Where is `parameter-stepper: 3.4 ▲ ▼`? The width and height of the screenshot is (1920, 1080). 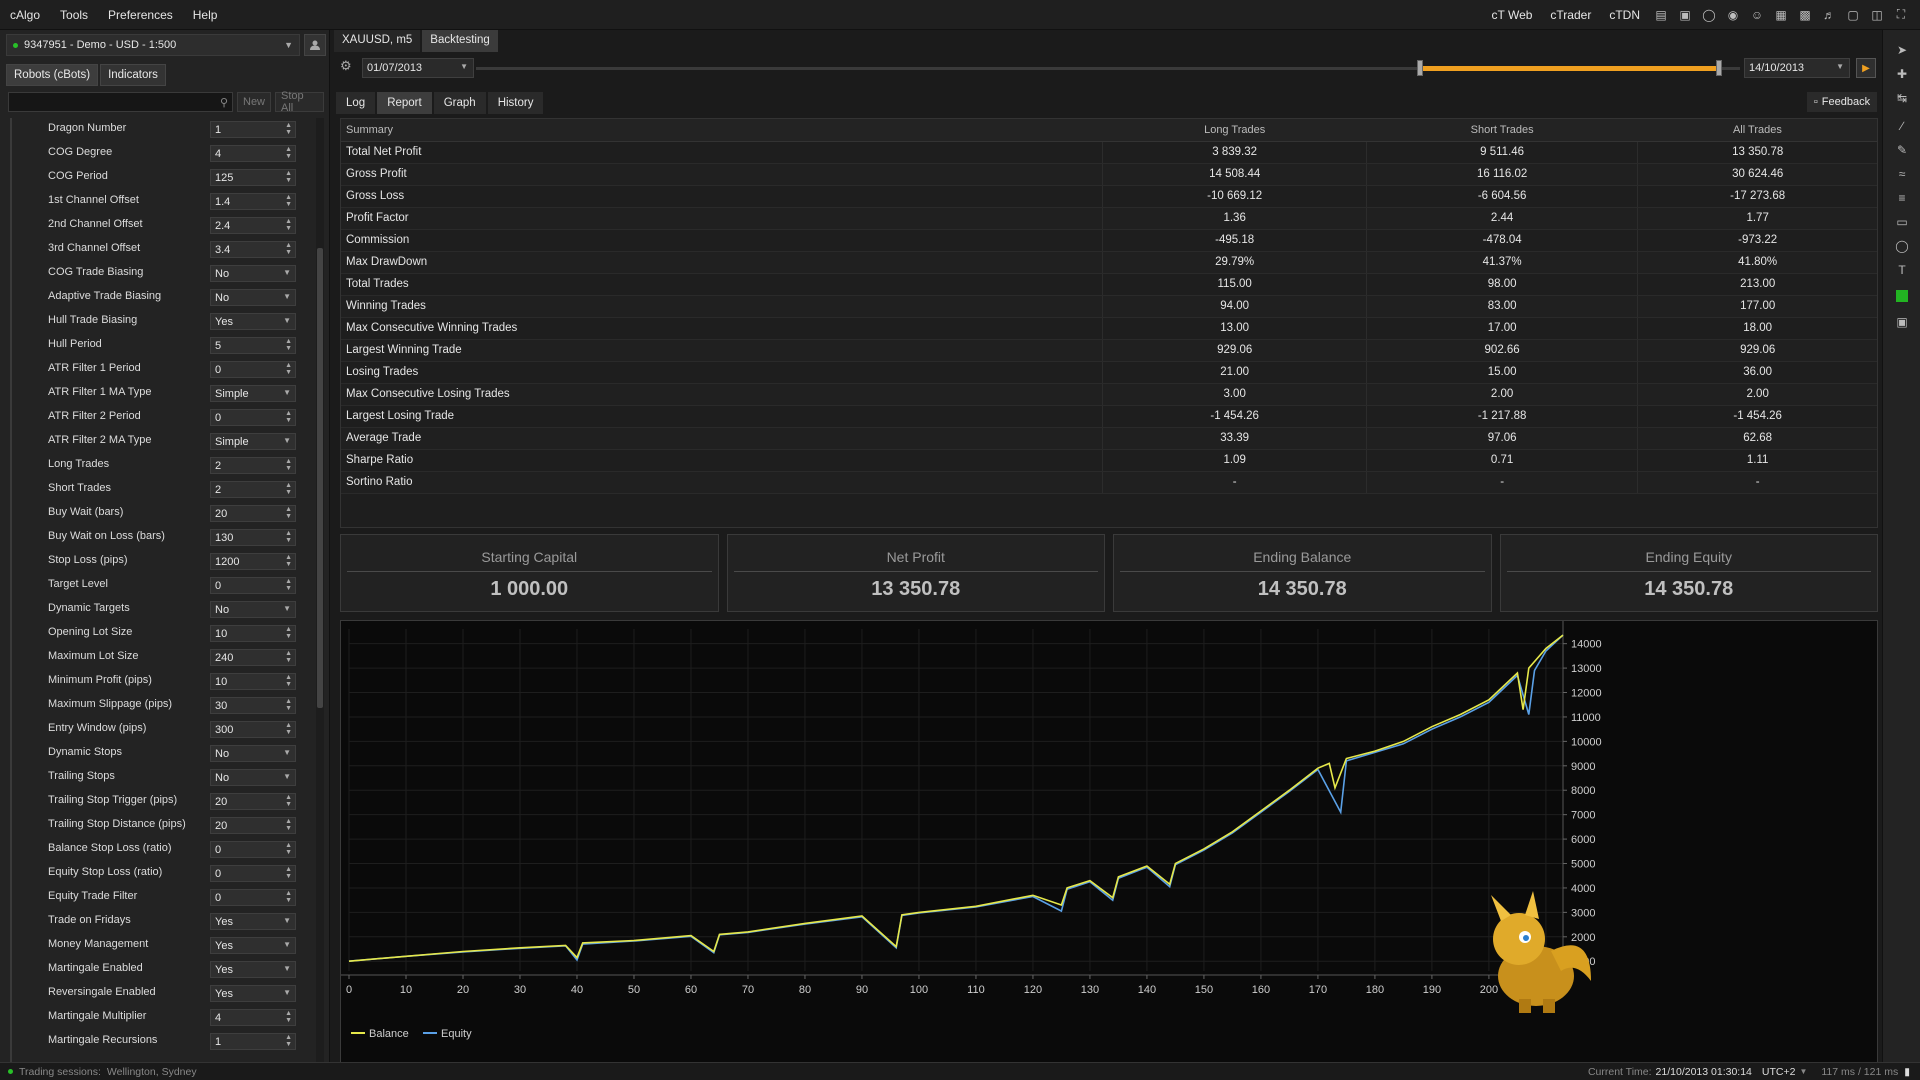
parameter-stepper: 3.4 ▲ ▼ is located at coordinates (253, 249).